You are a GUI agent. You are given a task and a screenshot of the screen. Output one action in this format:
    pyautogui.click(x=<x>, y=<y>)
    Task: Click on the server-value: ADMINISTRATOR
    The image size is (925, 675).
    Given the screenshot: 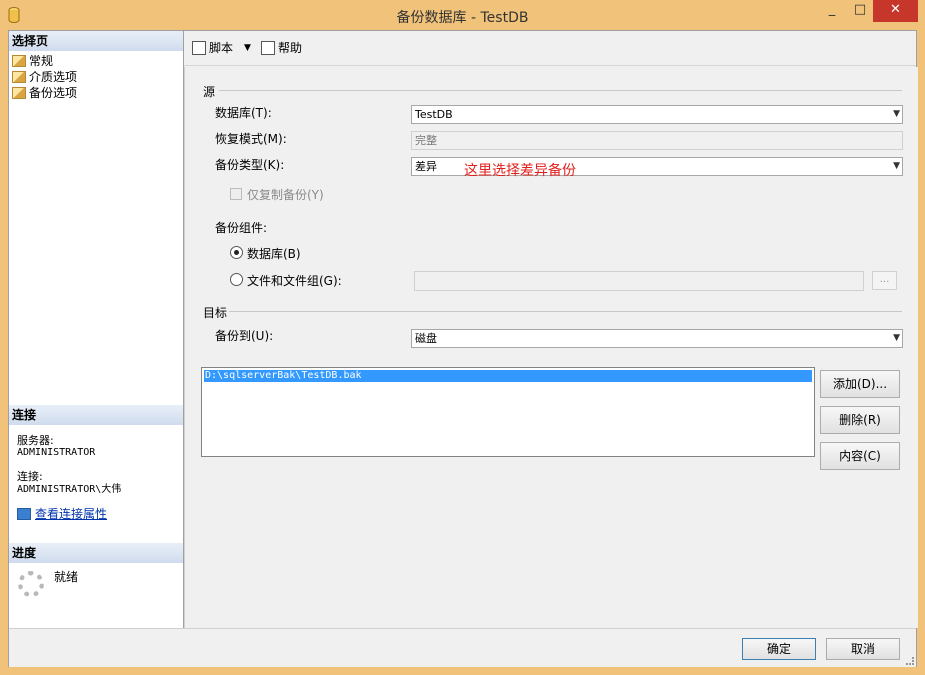 What is the action you would take?
    pyautogui.click(x=56, y=452)
    